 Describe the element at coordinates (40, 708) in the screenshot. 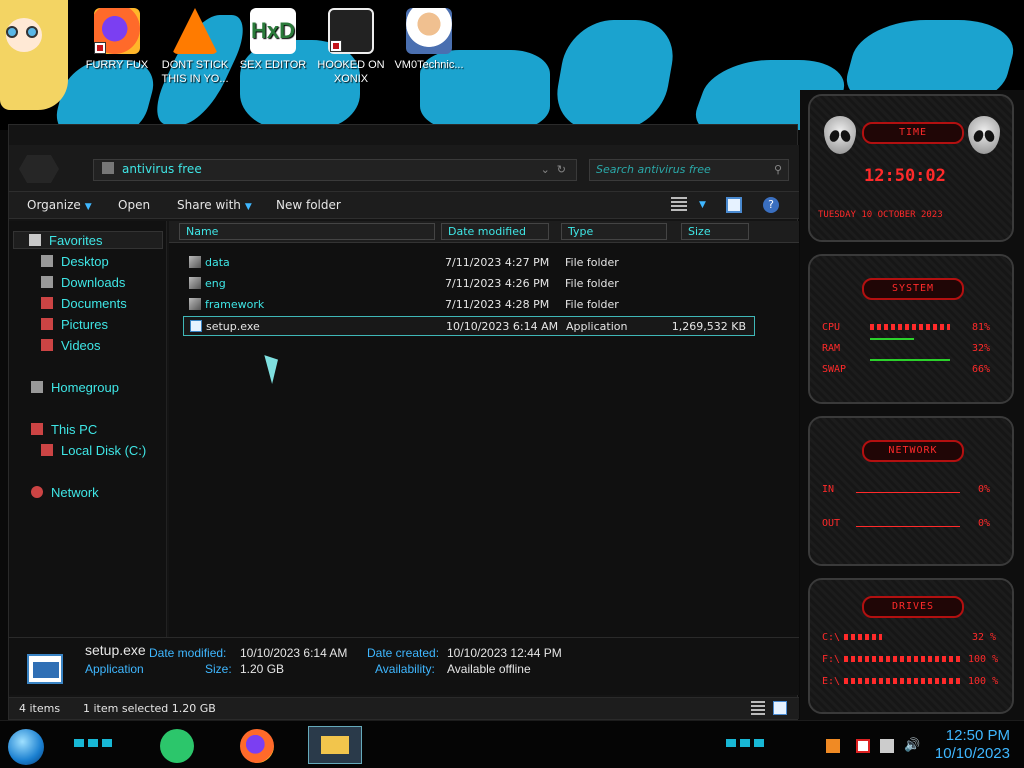

I see `status-item-count: 4 items` at that location.